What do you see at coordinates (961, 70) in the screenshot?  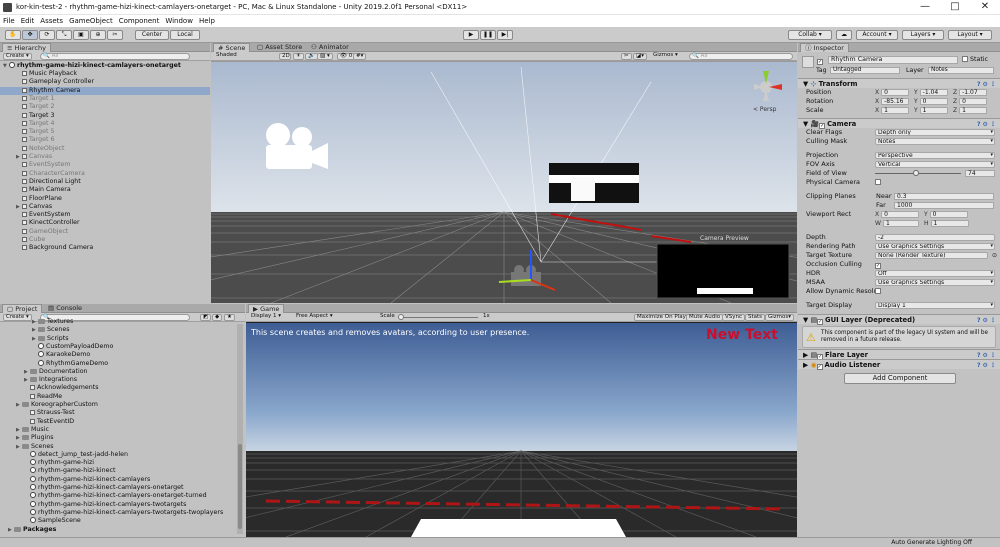 I see `layer-dropdown: Notes` at bounding box center [961, 70].